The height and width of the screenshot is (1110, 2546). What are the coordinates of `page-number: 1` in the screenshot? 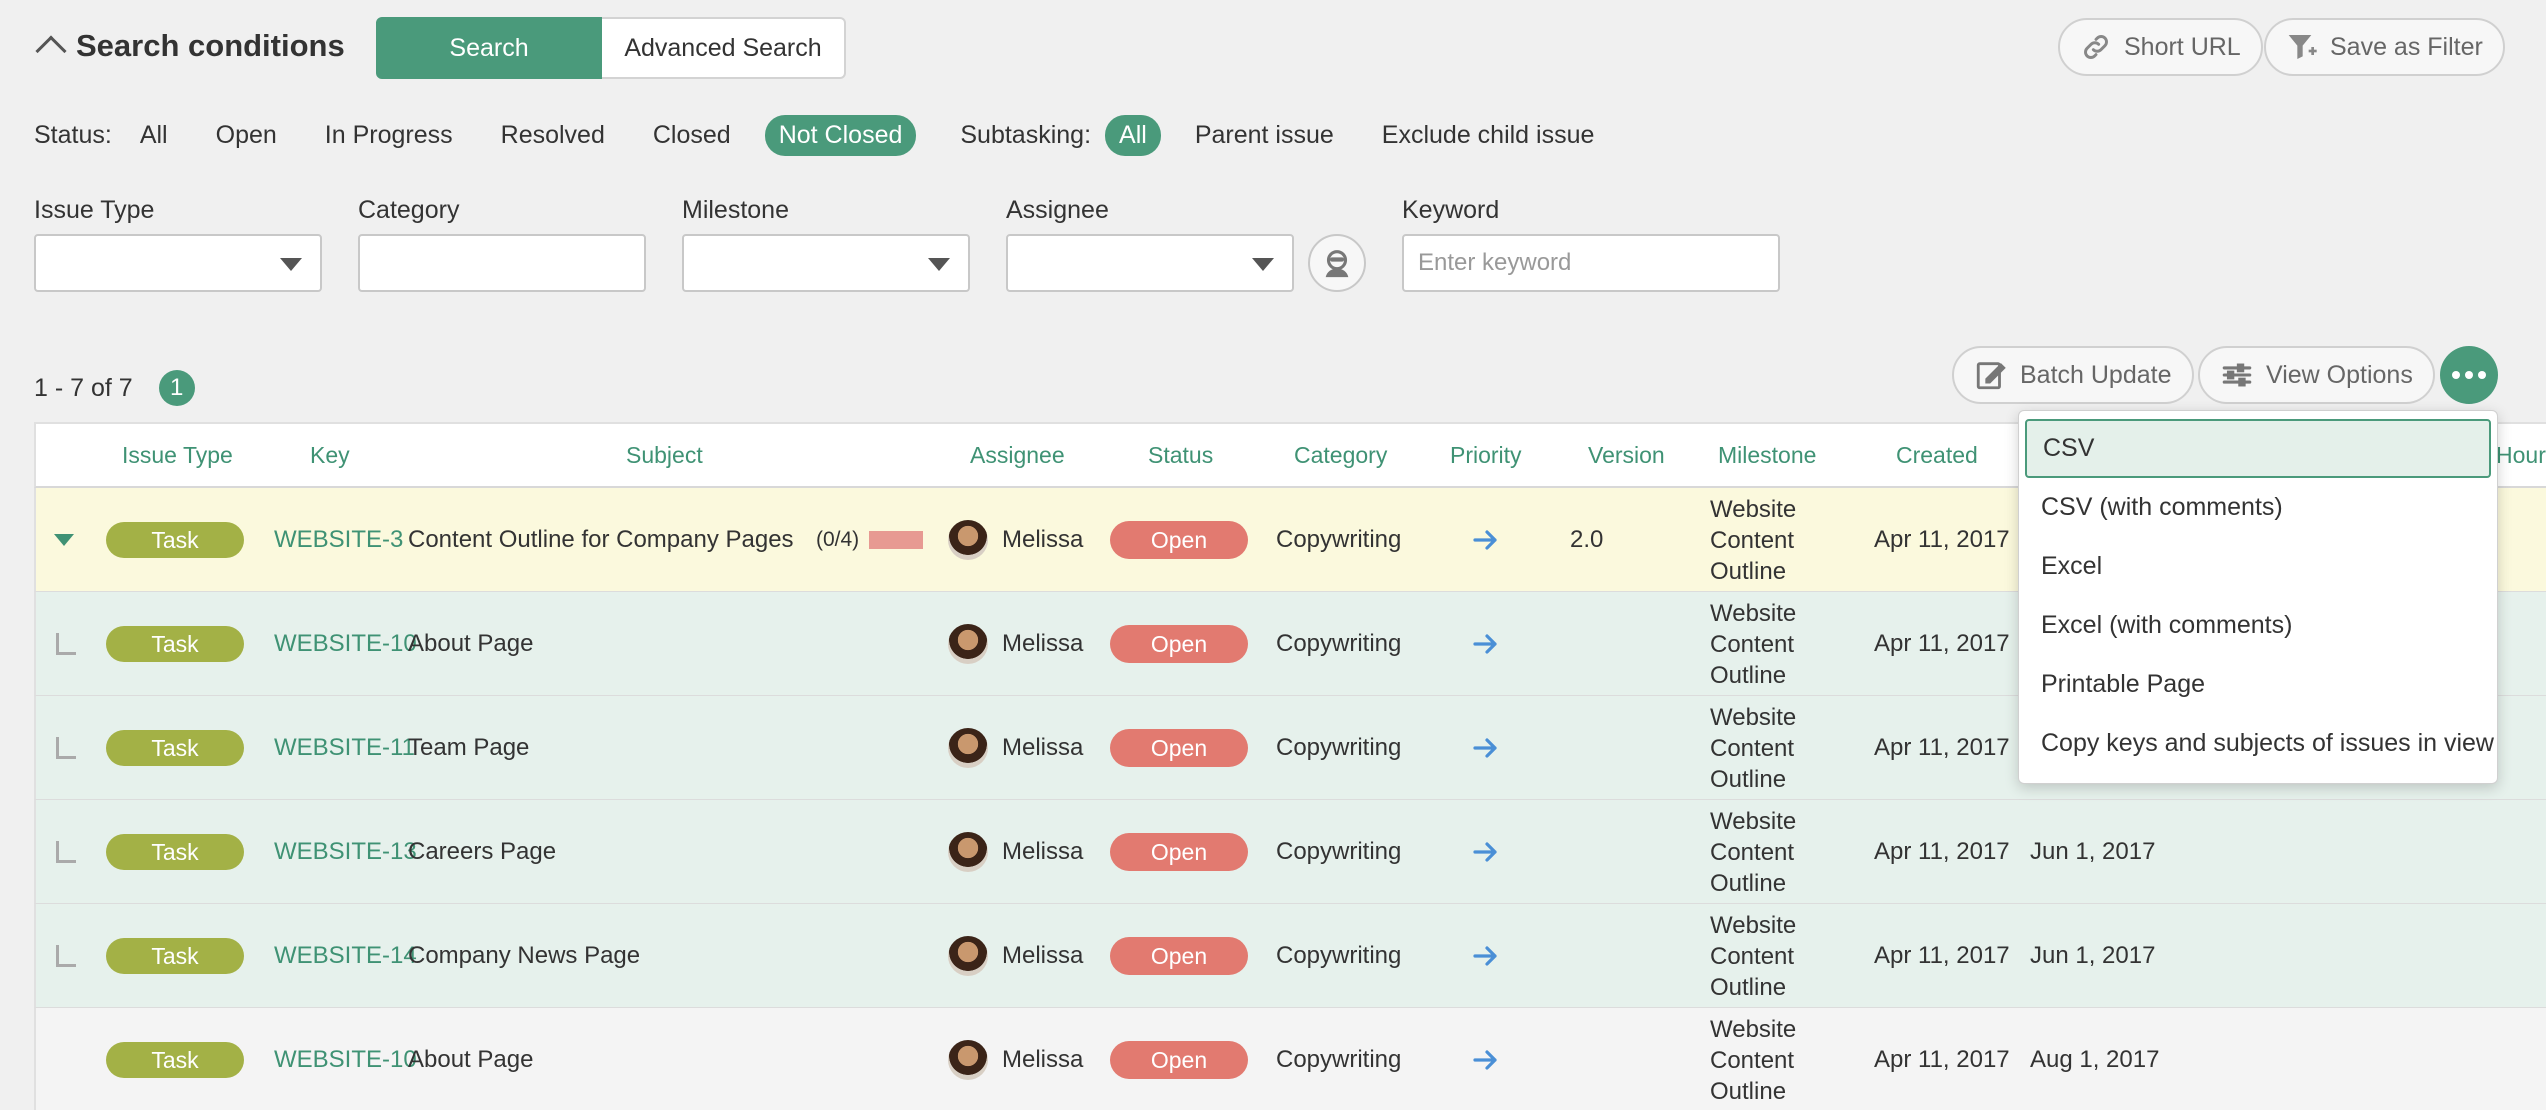 It's located at (176, 388).